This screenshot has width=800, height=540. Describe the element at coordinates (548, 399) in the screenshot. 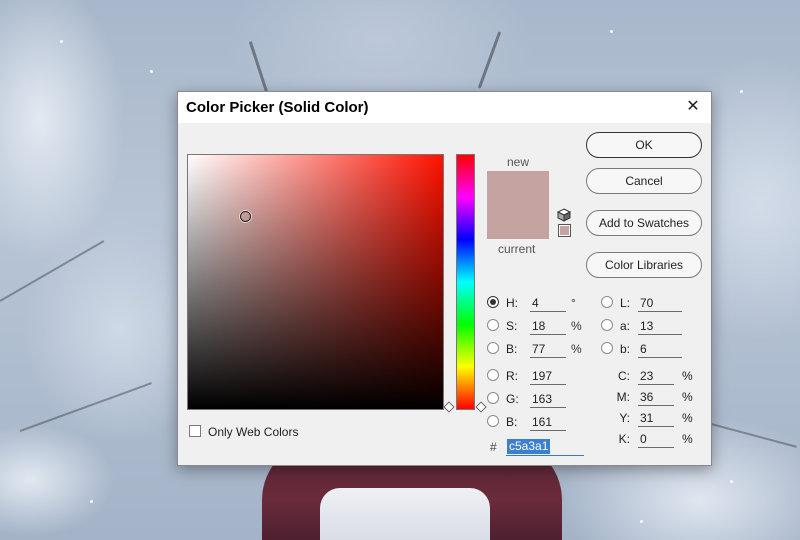

I see `green-input: 163` at that location.